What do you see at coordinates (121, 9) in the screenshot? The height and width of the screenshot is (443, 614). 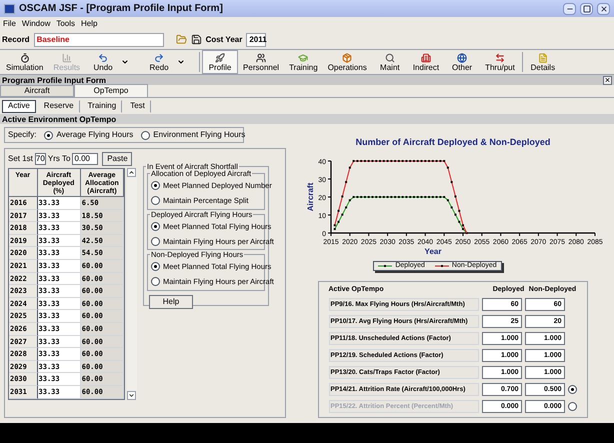 I see `window-title: OSCAM JSF - [Program Profile Input Form]` at bounding box center [121, 9].